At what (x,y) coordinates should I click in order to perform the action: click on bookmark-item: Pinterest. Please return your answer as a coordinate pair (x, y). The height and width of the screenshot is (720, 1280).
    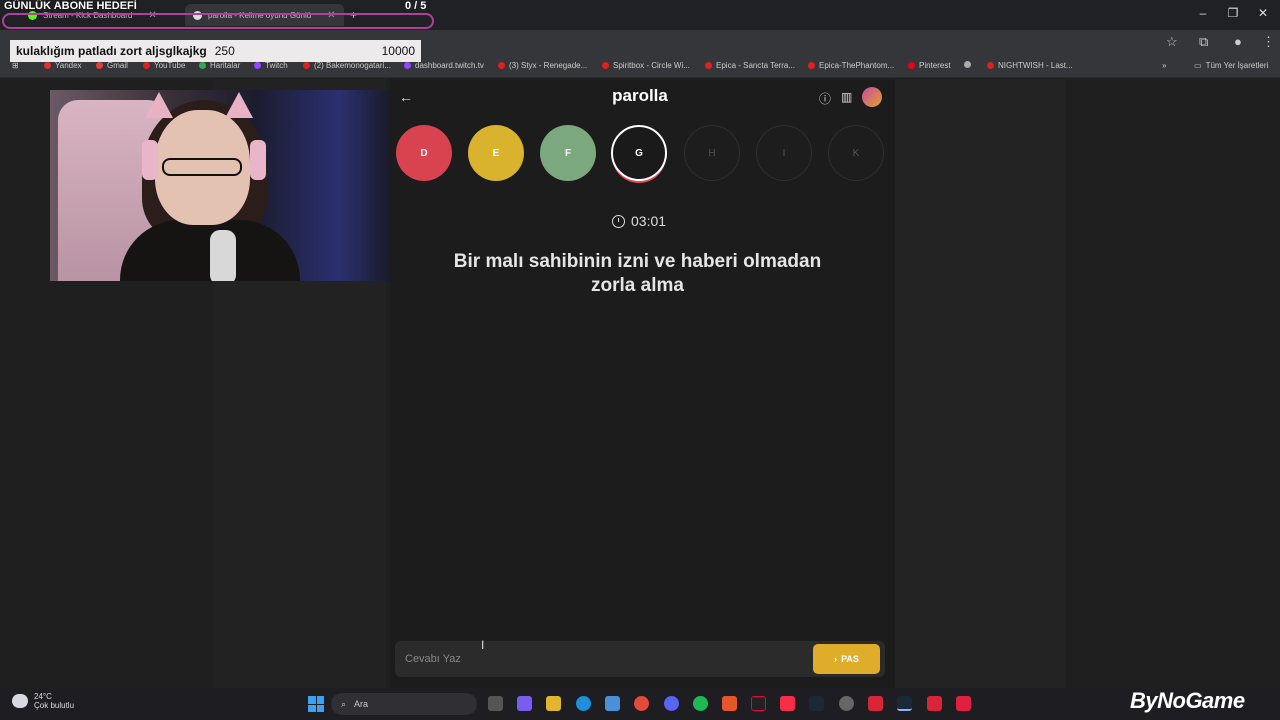
    Looking at the image, I should click on (929, 65).